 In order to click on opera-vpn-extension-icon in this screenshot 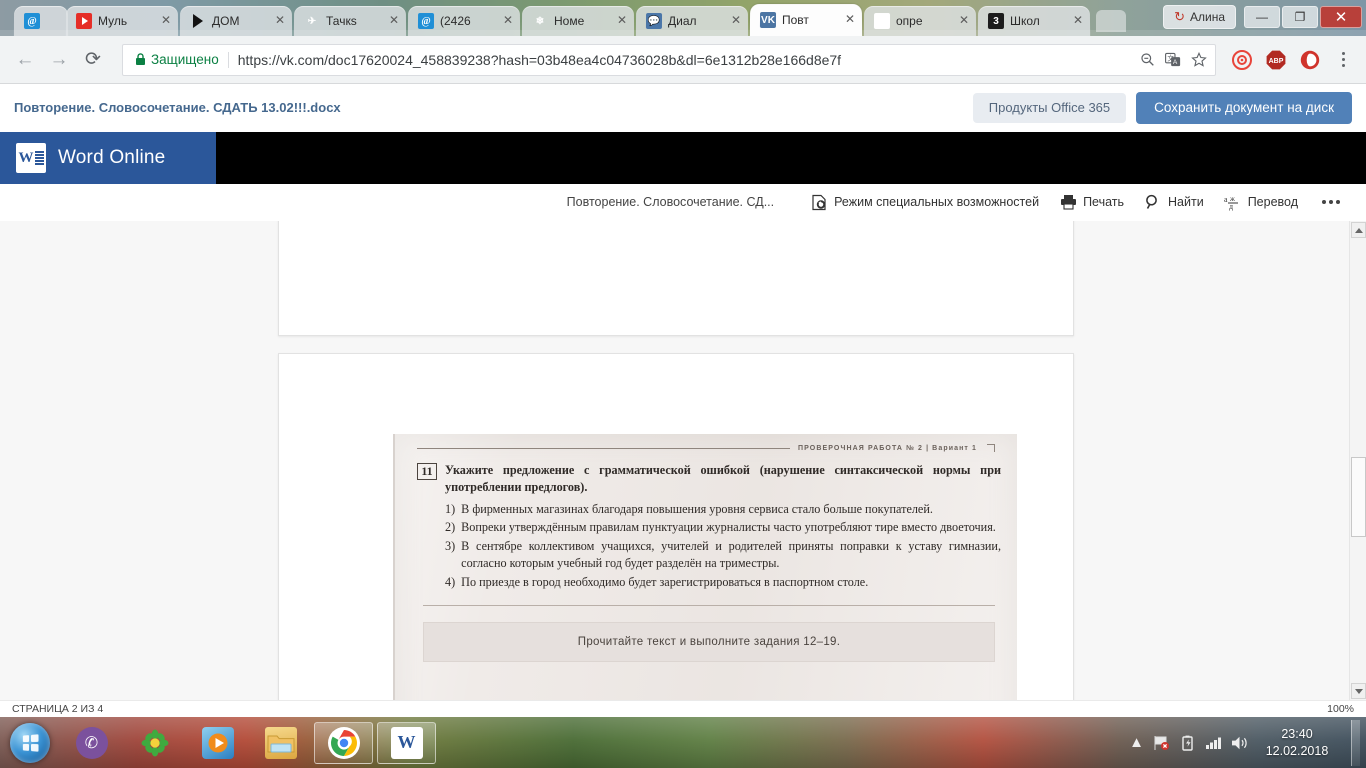, I will do `click(1310, 60)`.